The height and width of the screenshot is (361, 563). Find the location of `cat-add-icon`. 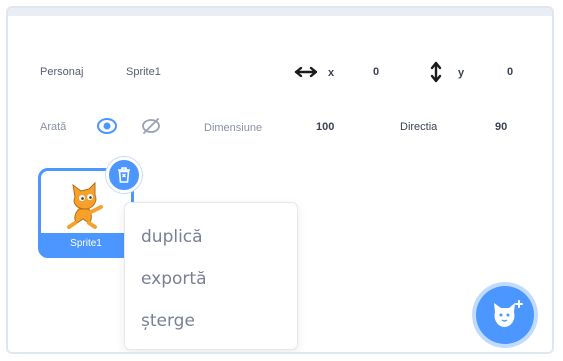

cat-add-icon is located at coordinates (508, 313).